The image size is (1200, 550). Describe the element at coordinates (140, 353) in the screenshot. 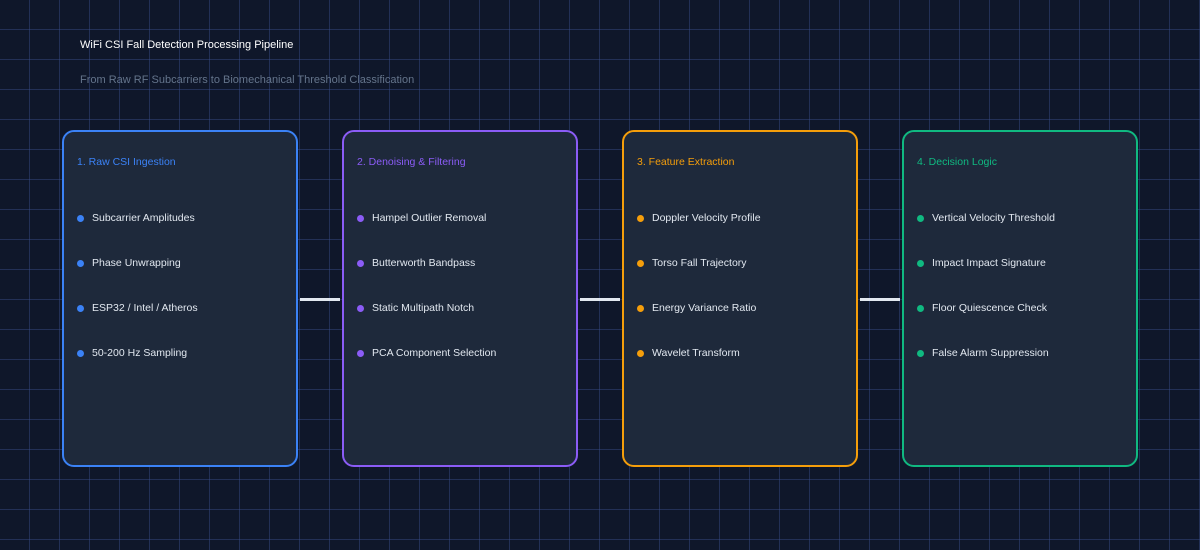

I see `stage-item-label: 50-200 Hz Sampling` at that location.